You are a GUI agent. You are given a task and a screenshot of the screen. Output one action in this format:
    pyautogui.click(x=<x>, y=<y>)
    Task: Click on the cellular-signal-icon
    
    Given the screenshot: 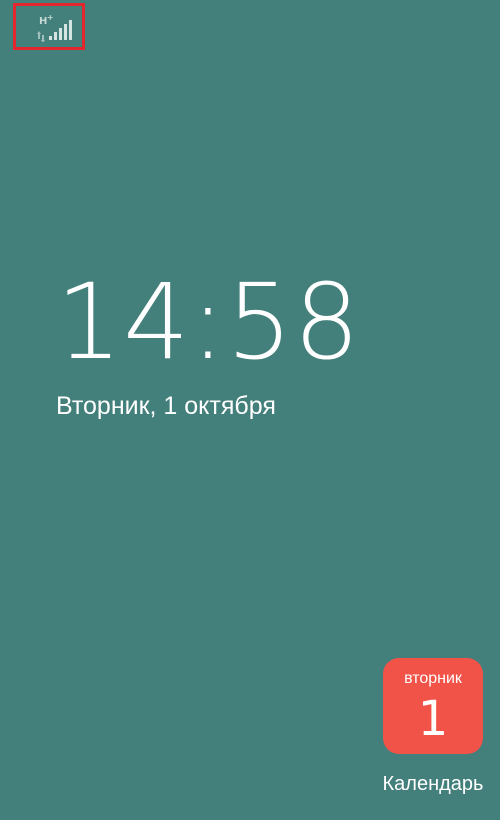 What is the action you would take?
    pyautogui.click(x=54, y=31)
    